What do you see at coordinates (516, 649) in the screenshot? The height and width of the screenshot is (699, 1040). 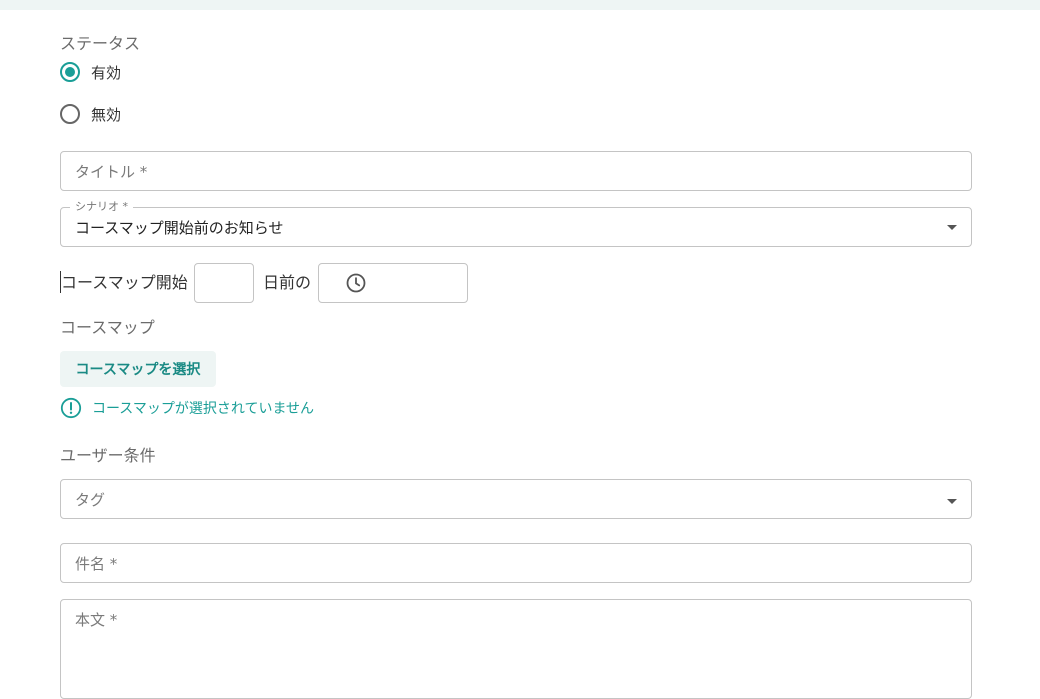 I see `body-textarea: 本文 *` at bounding box center [516, 649].